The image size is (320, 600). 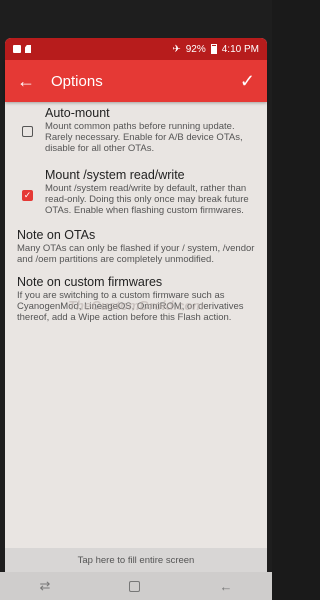 I want to click on watermark: TheCustomDroid.com, so click(x=136, y=305).